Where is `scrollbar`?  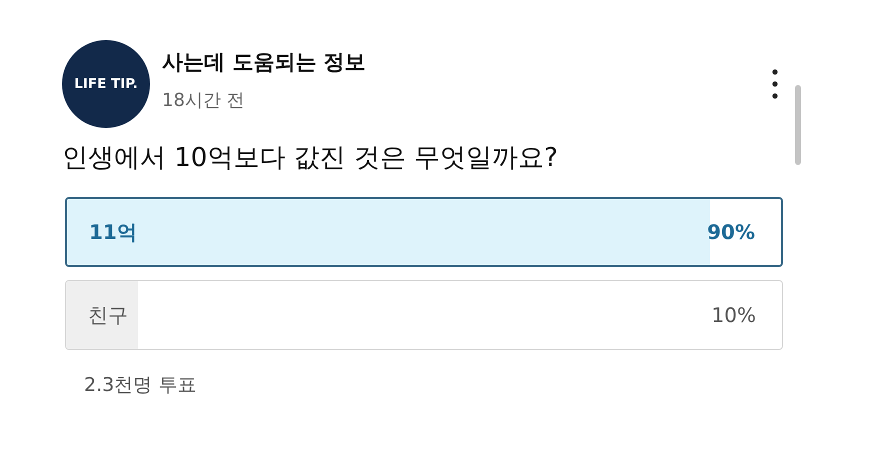
scrollbar is located at coordinates (798, 125).